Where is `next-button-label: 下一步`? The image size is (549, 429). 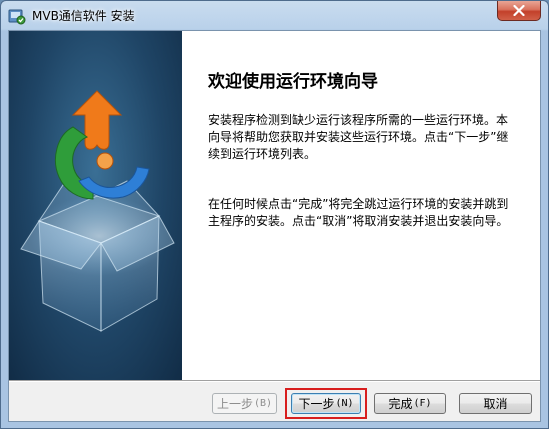 next-button-label: 下一步 is located at coordinates (316, 404).